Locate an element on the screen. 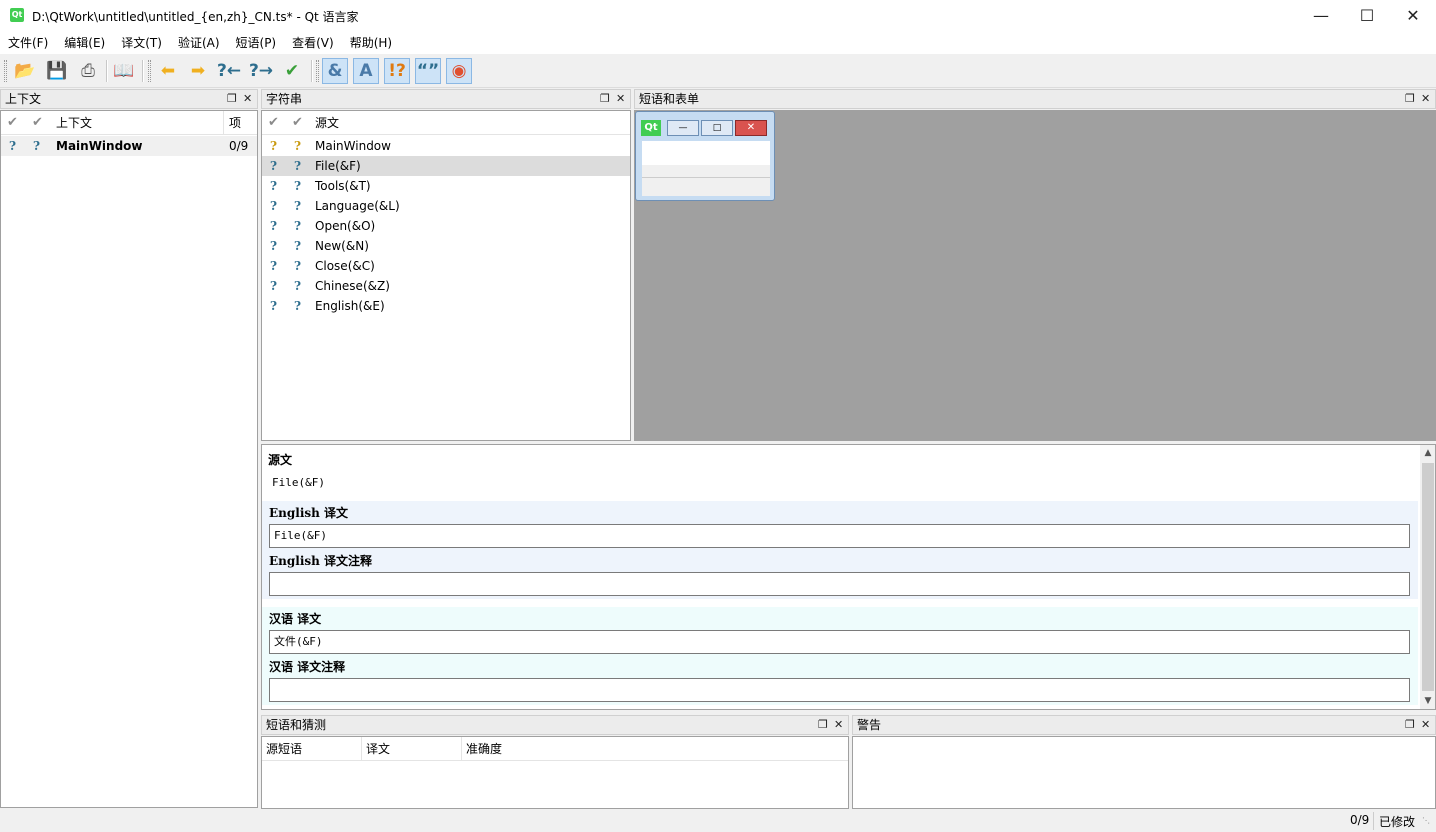 Image resolution: width=1436 pixels, height=832 pixels. chinese-translation-input: 文件(&F) is located at coordinates (839, 642).